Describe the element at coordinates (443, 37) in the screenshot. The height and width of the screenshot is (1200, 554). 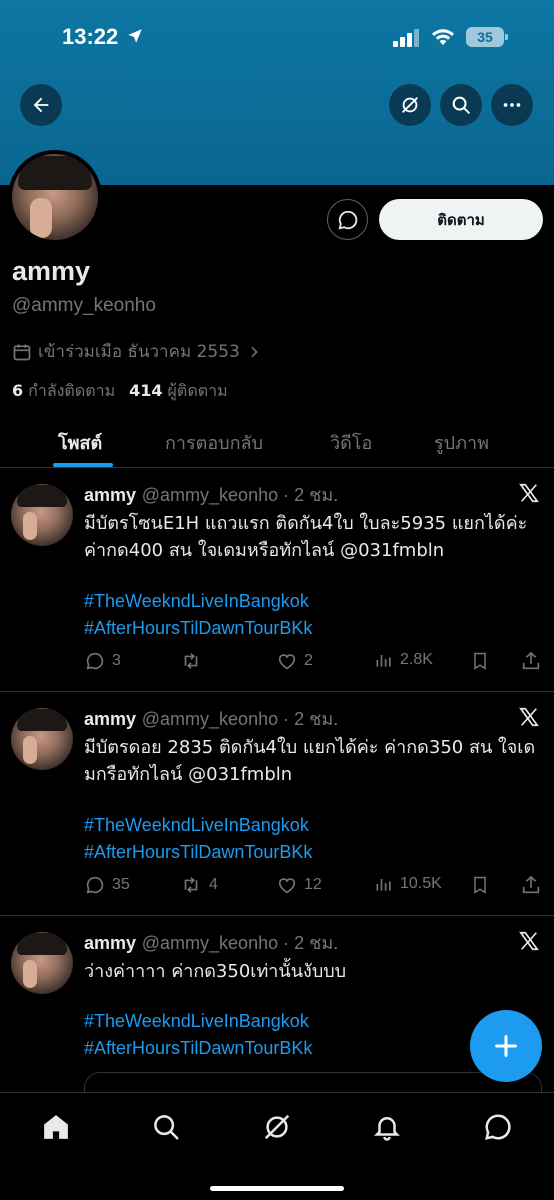
I see `wifi-icon` at that location.